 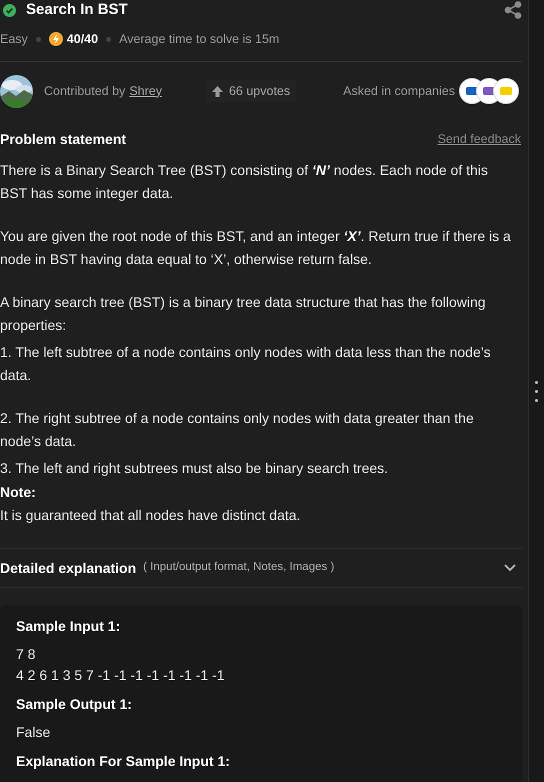 I want to click on sample-heading: Sample Output 1:, so click(x=74, y=704).